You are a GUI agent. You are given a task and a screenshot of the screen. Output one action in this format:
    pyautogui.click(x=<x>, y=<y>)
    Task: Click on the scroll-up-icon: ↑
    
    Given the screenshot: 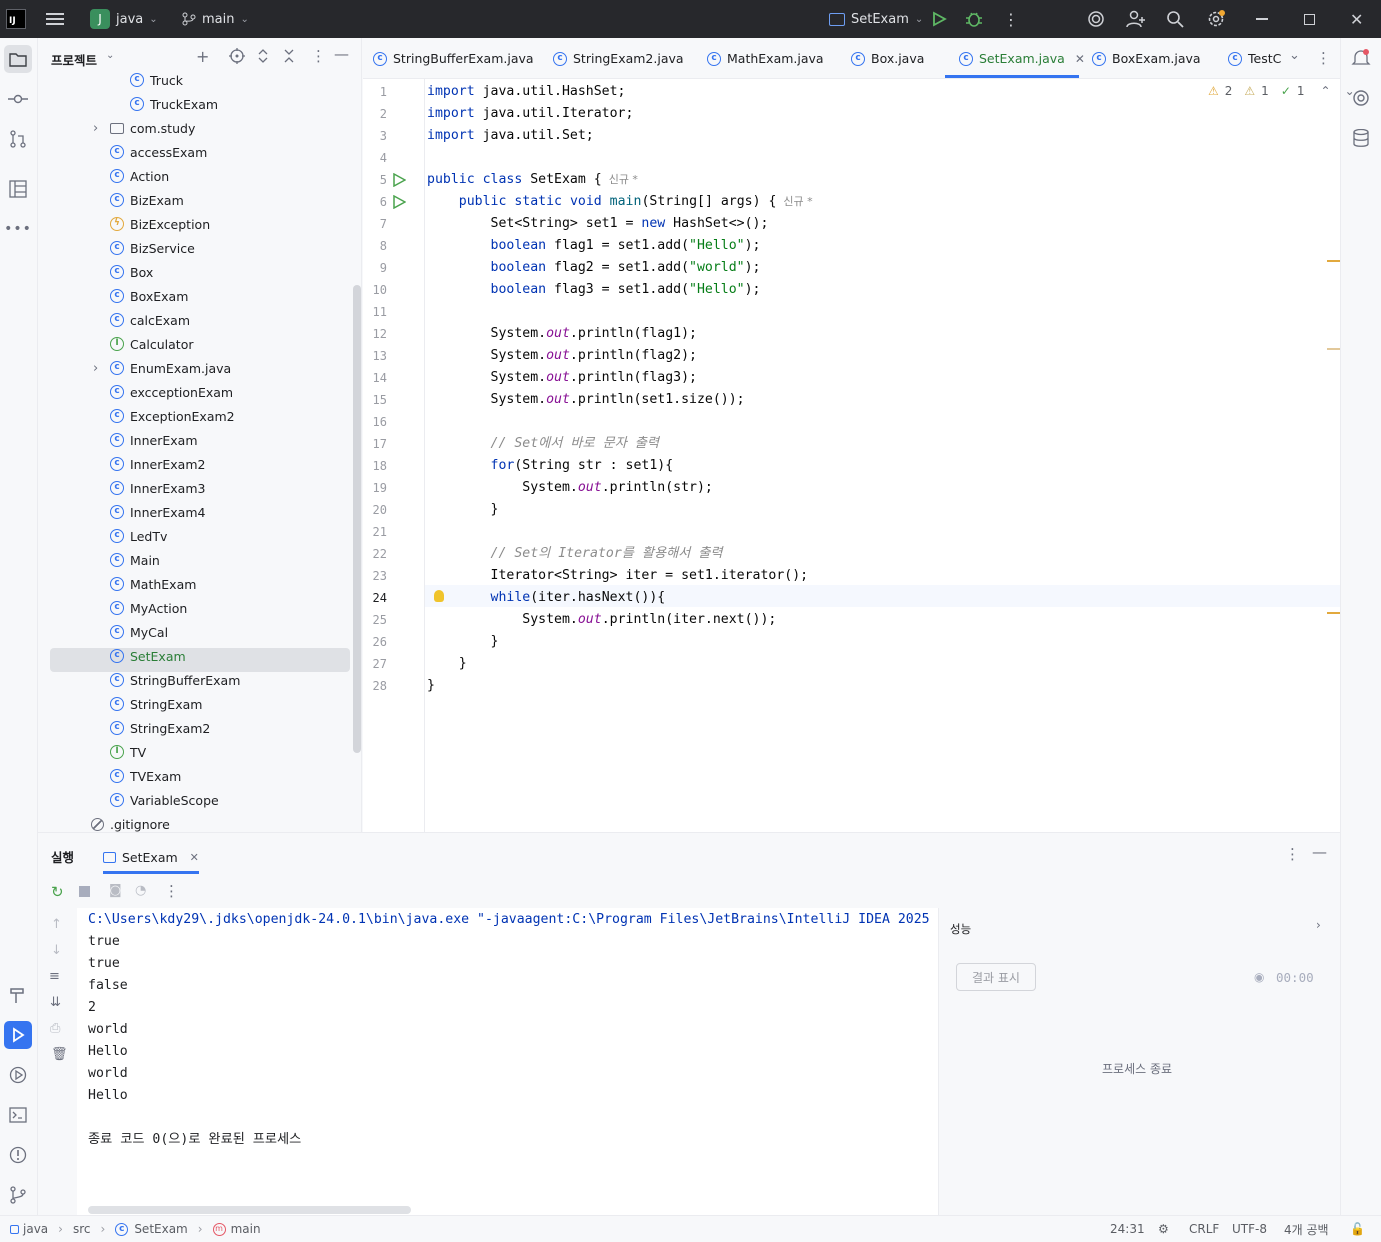 What is the action you would take?
    pyautogui.click(x=56, y=924)
    